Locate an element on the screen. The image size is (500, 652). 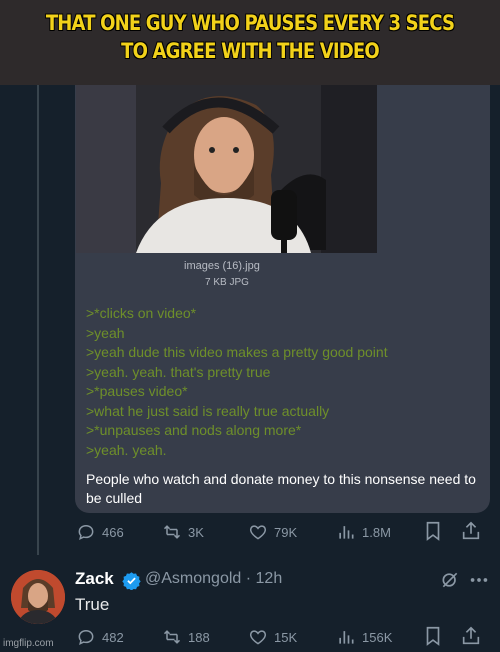
imgflip-watermark: imgflip.com is located at coordinates (28, 643).